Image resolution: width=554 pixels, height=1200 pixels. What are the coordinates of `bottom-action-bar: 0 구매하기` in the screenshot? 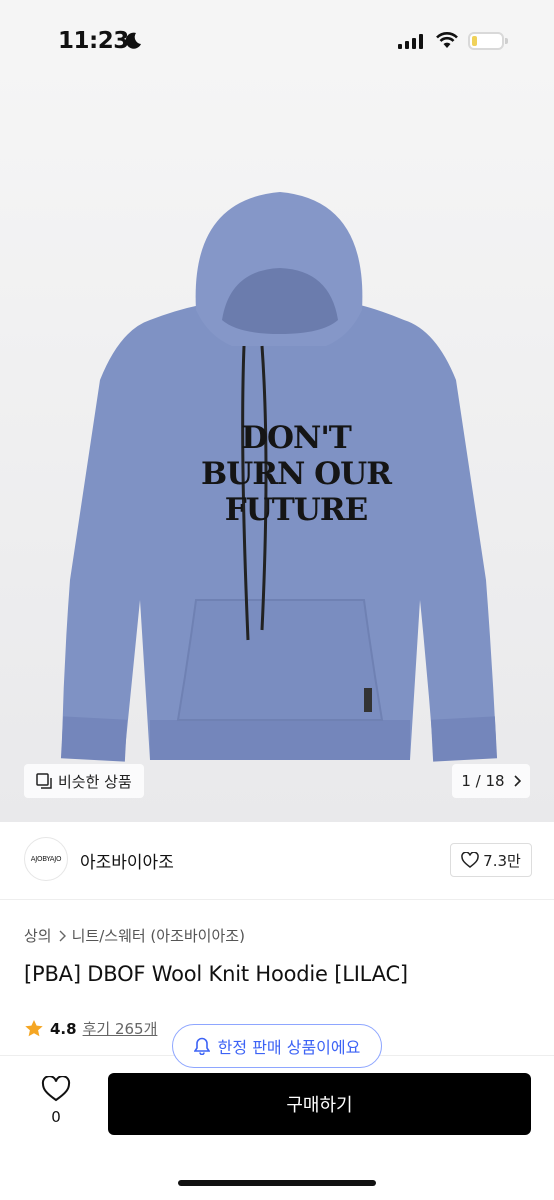 It's located at (277, 1128).